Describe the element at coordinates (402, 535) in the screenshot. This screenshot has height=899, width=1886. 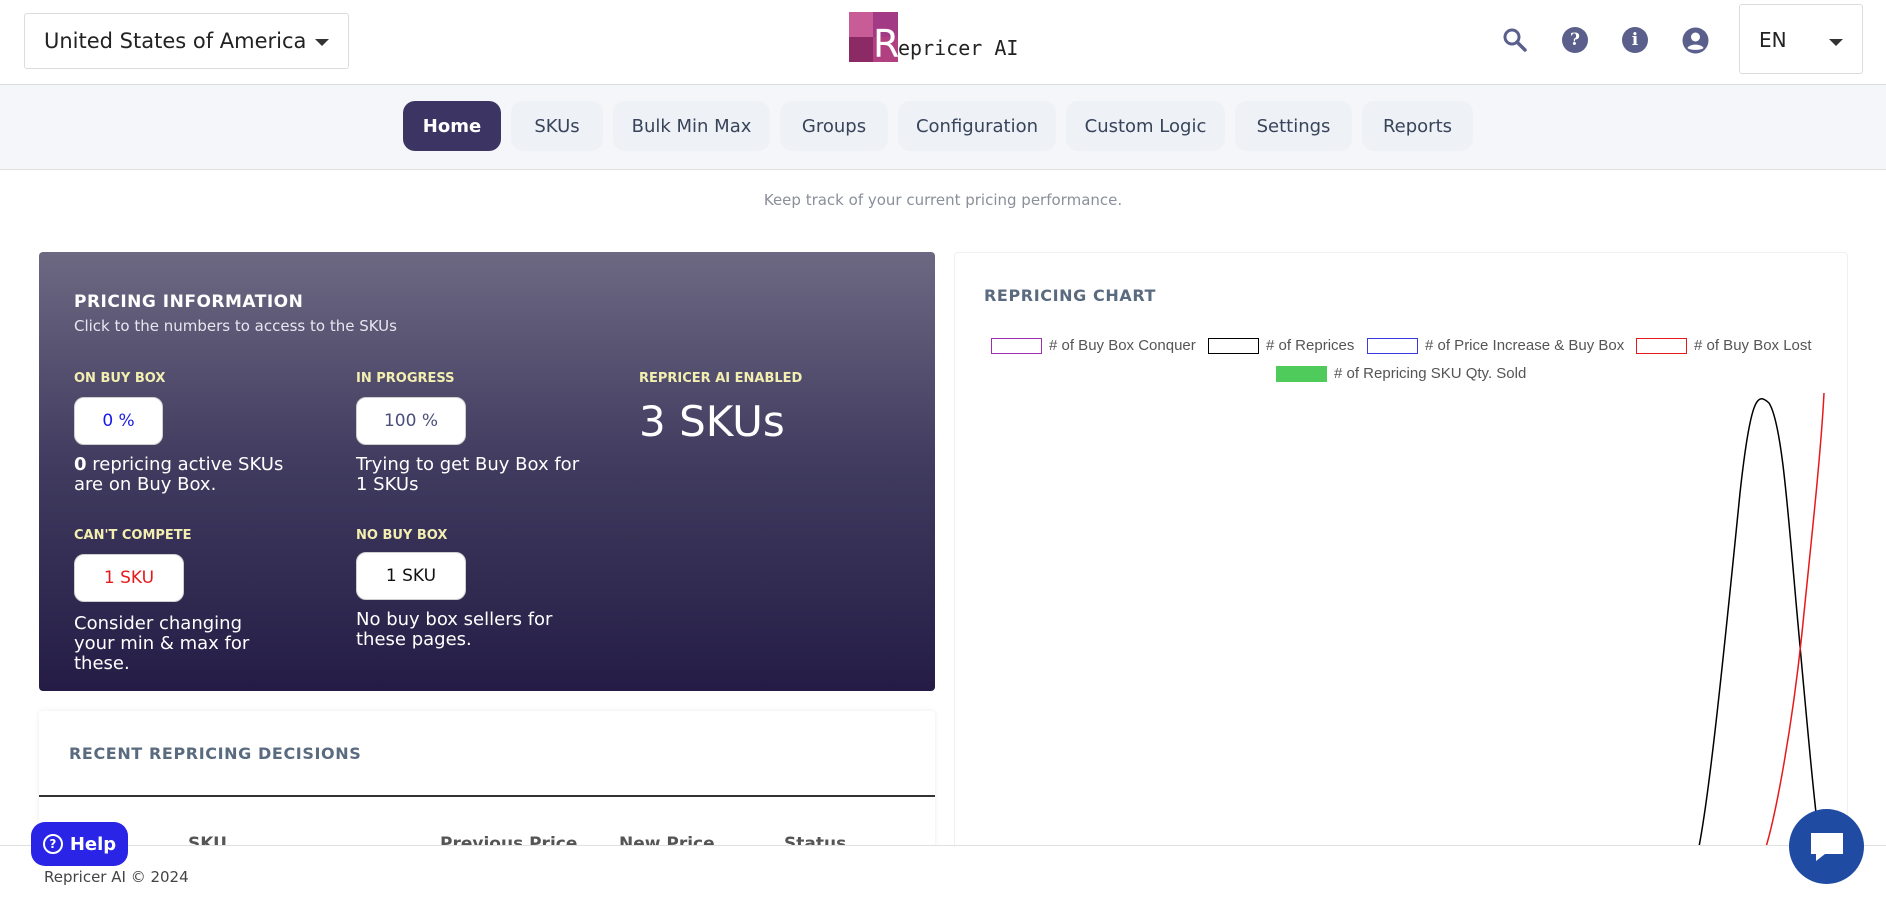
I see `no-buy-box-label: NO BUY BOX` at that location.